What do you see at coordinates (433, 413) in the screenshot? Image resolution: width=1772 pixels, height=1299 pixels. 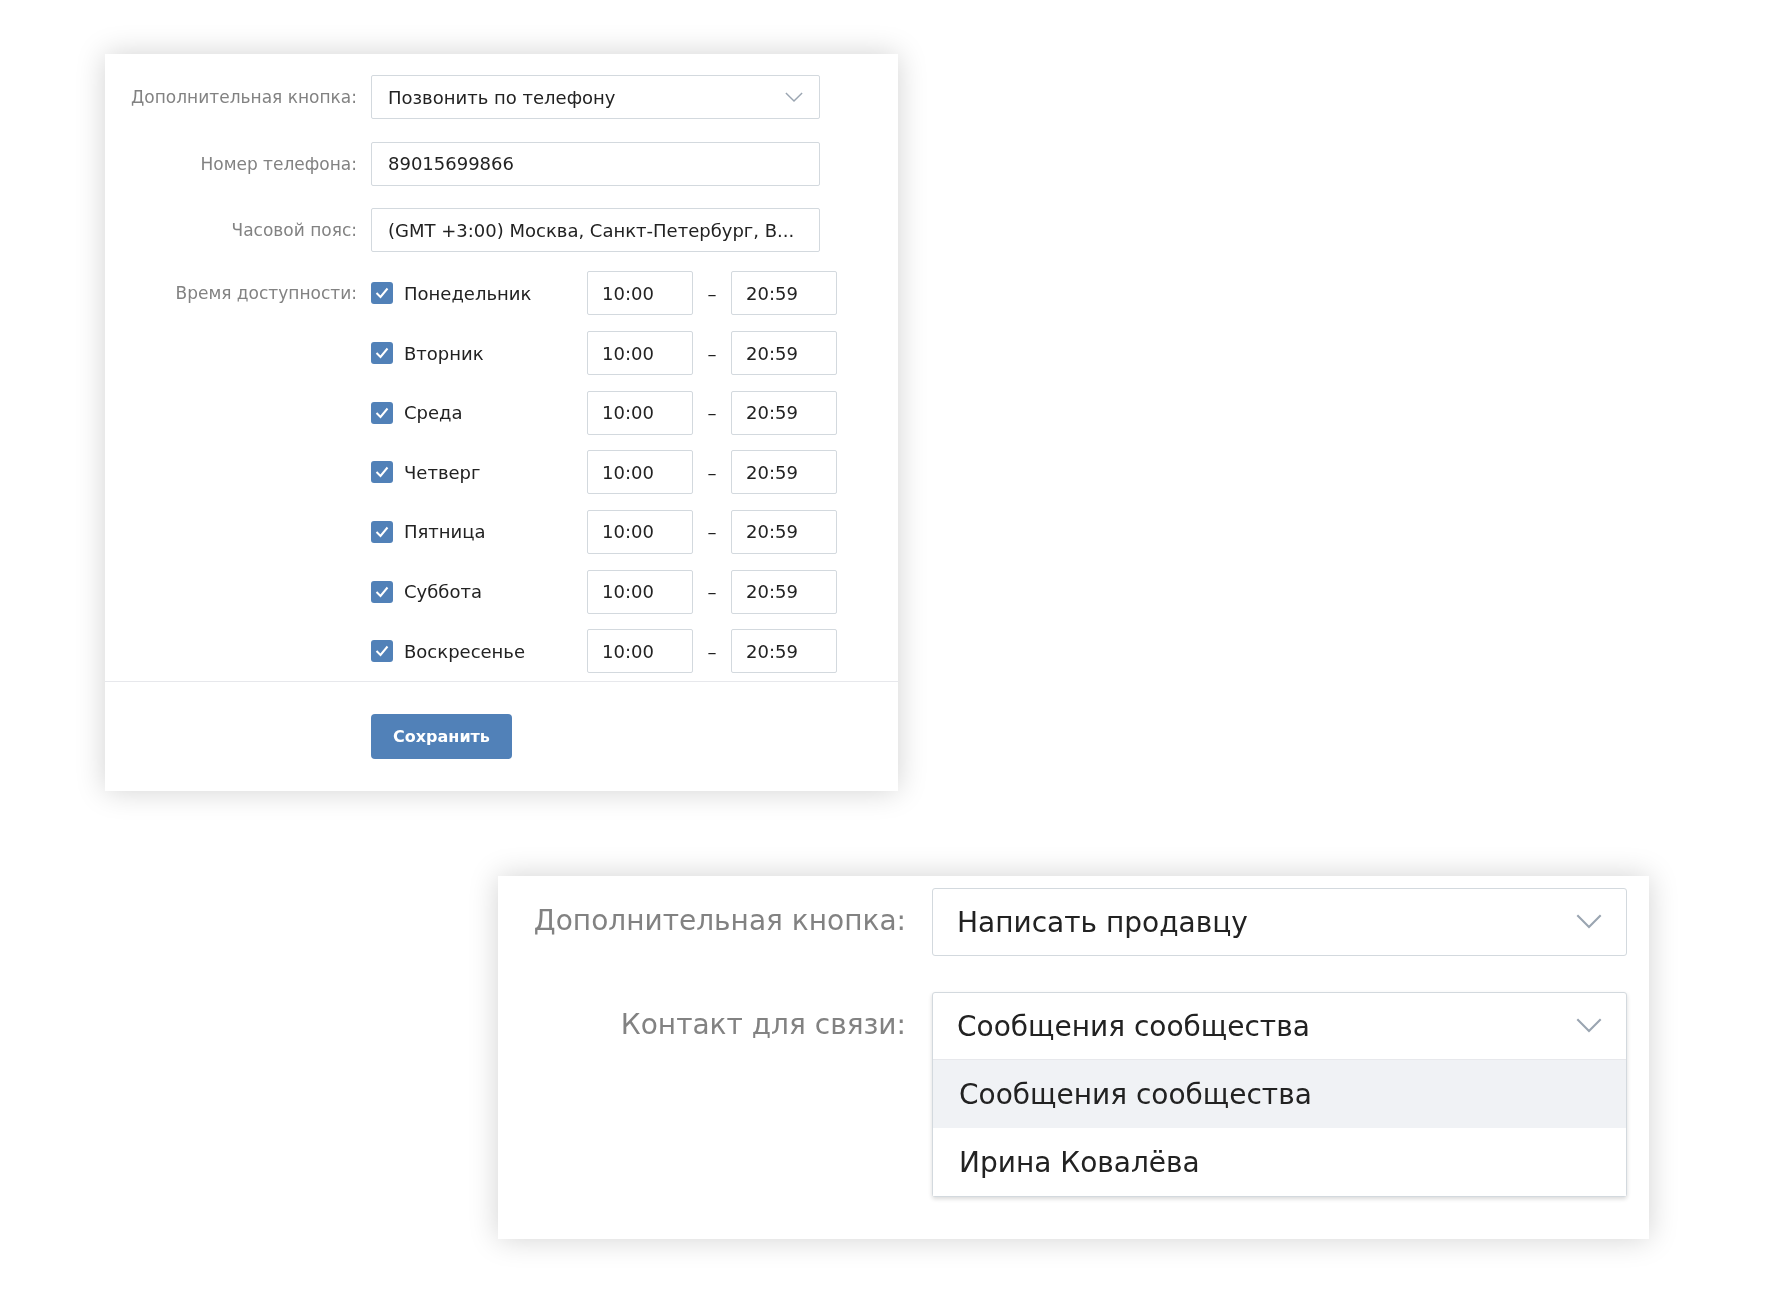 I see `day-label: Среда` at bounding box center [433, 413].